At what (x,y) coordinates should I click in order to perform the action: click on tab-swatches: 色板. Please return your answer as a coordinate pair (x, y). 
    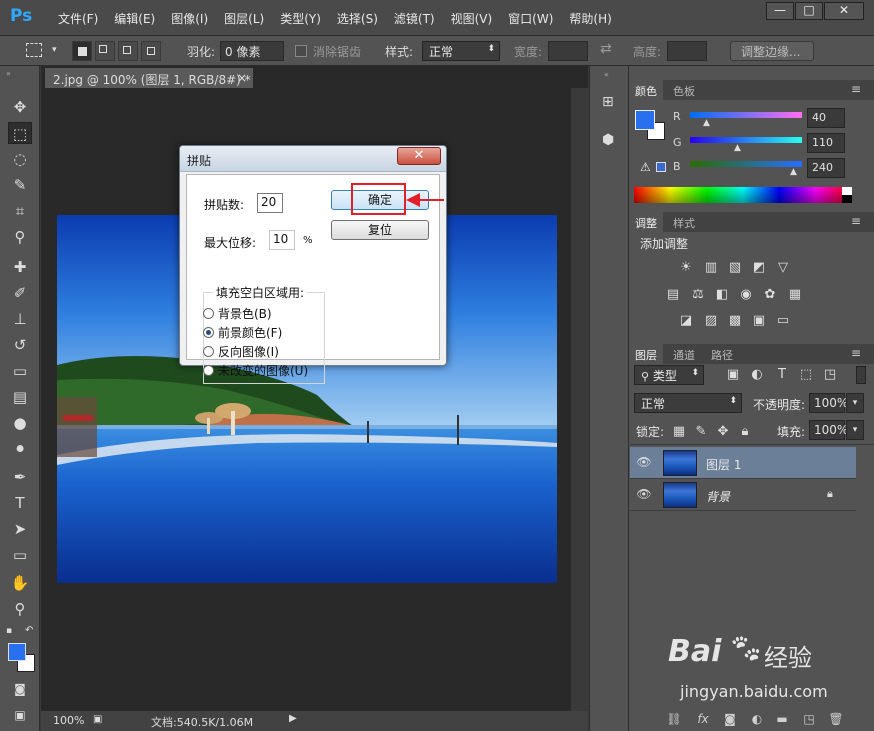
    Looking at the image, I should click on (684, 90).